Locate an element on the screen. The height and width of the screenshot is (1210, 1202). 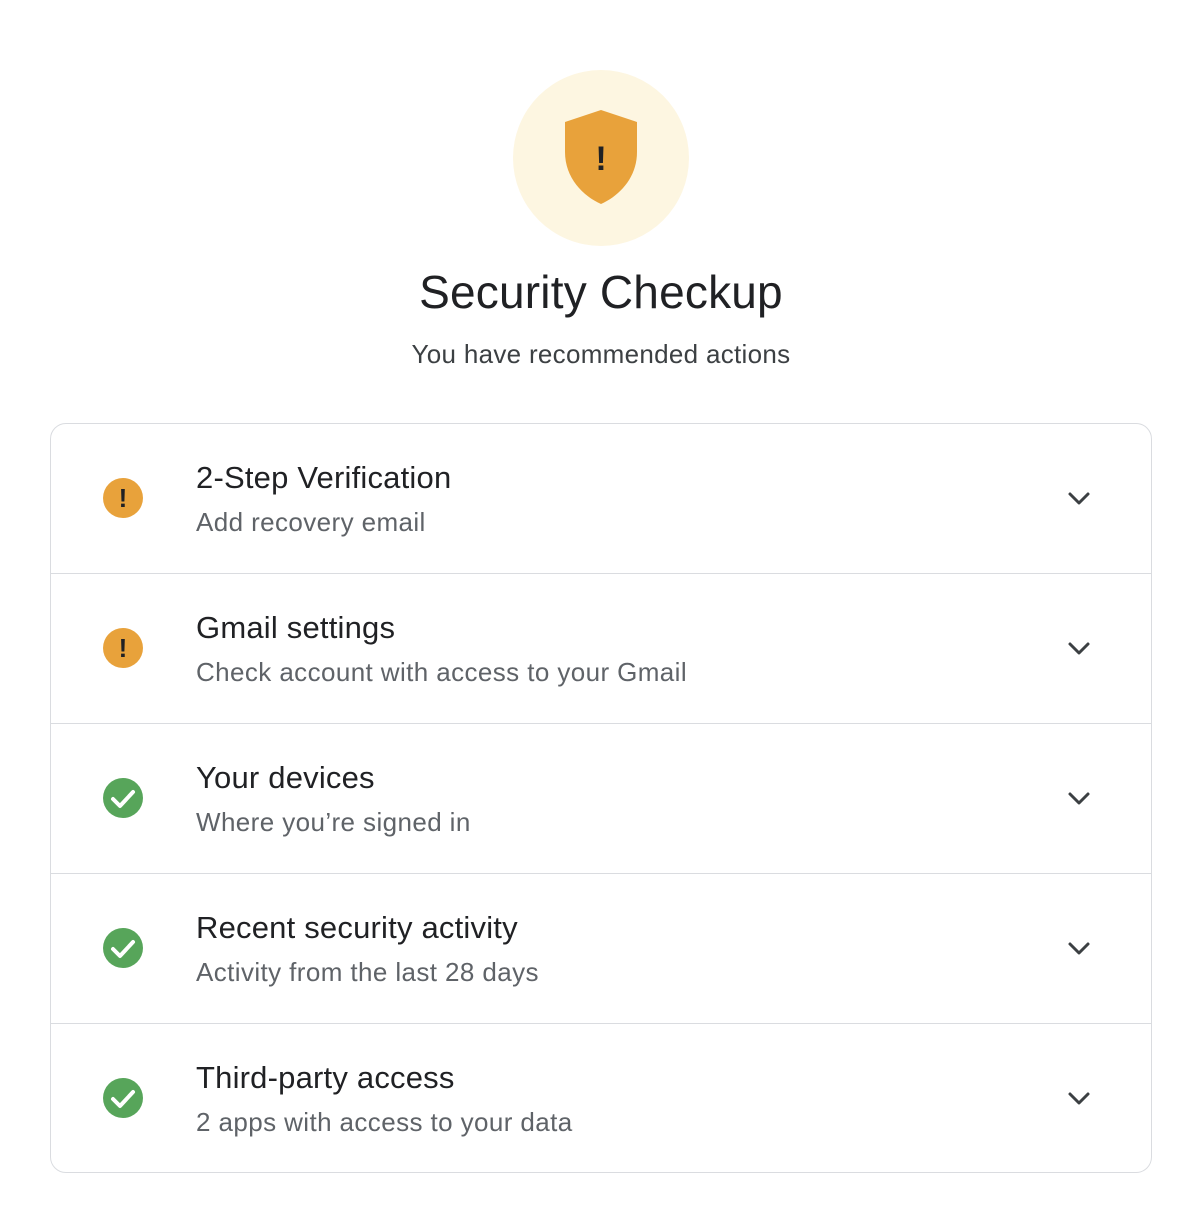
hero-badge: ! is located at coordinates (601, 158).